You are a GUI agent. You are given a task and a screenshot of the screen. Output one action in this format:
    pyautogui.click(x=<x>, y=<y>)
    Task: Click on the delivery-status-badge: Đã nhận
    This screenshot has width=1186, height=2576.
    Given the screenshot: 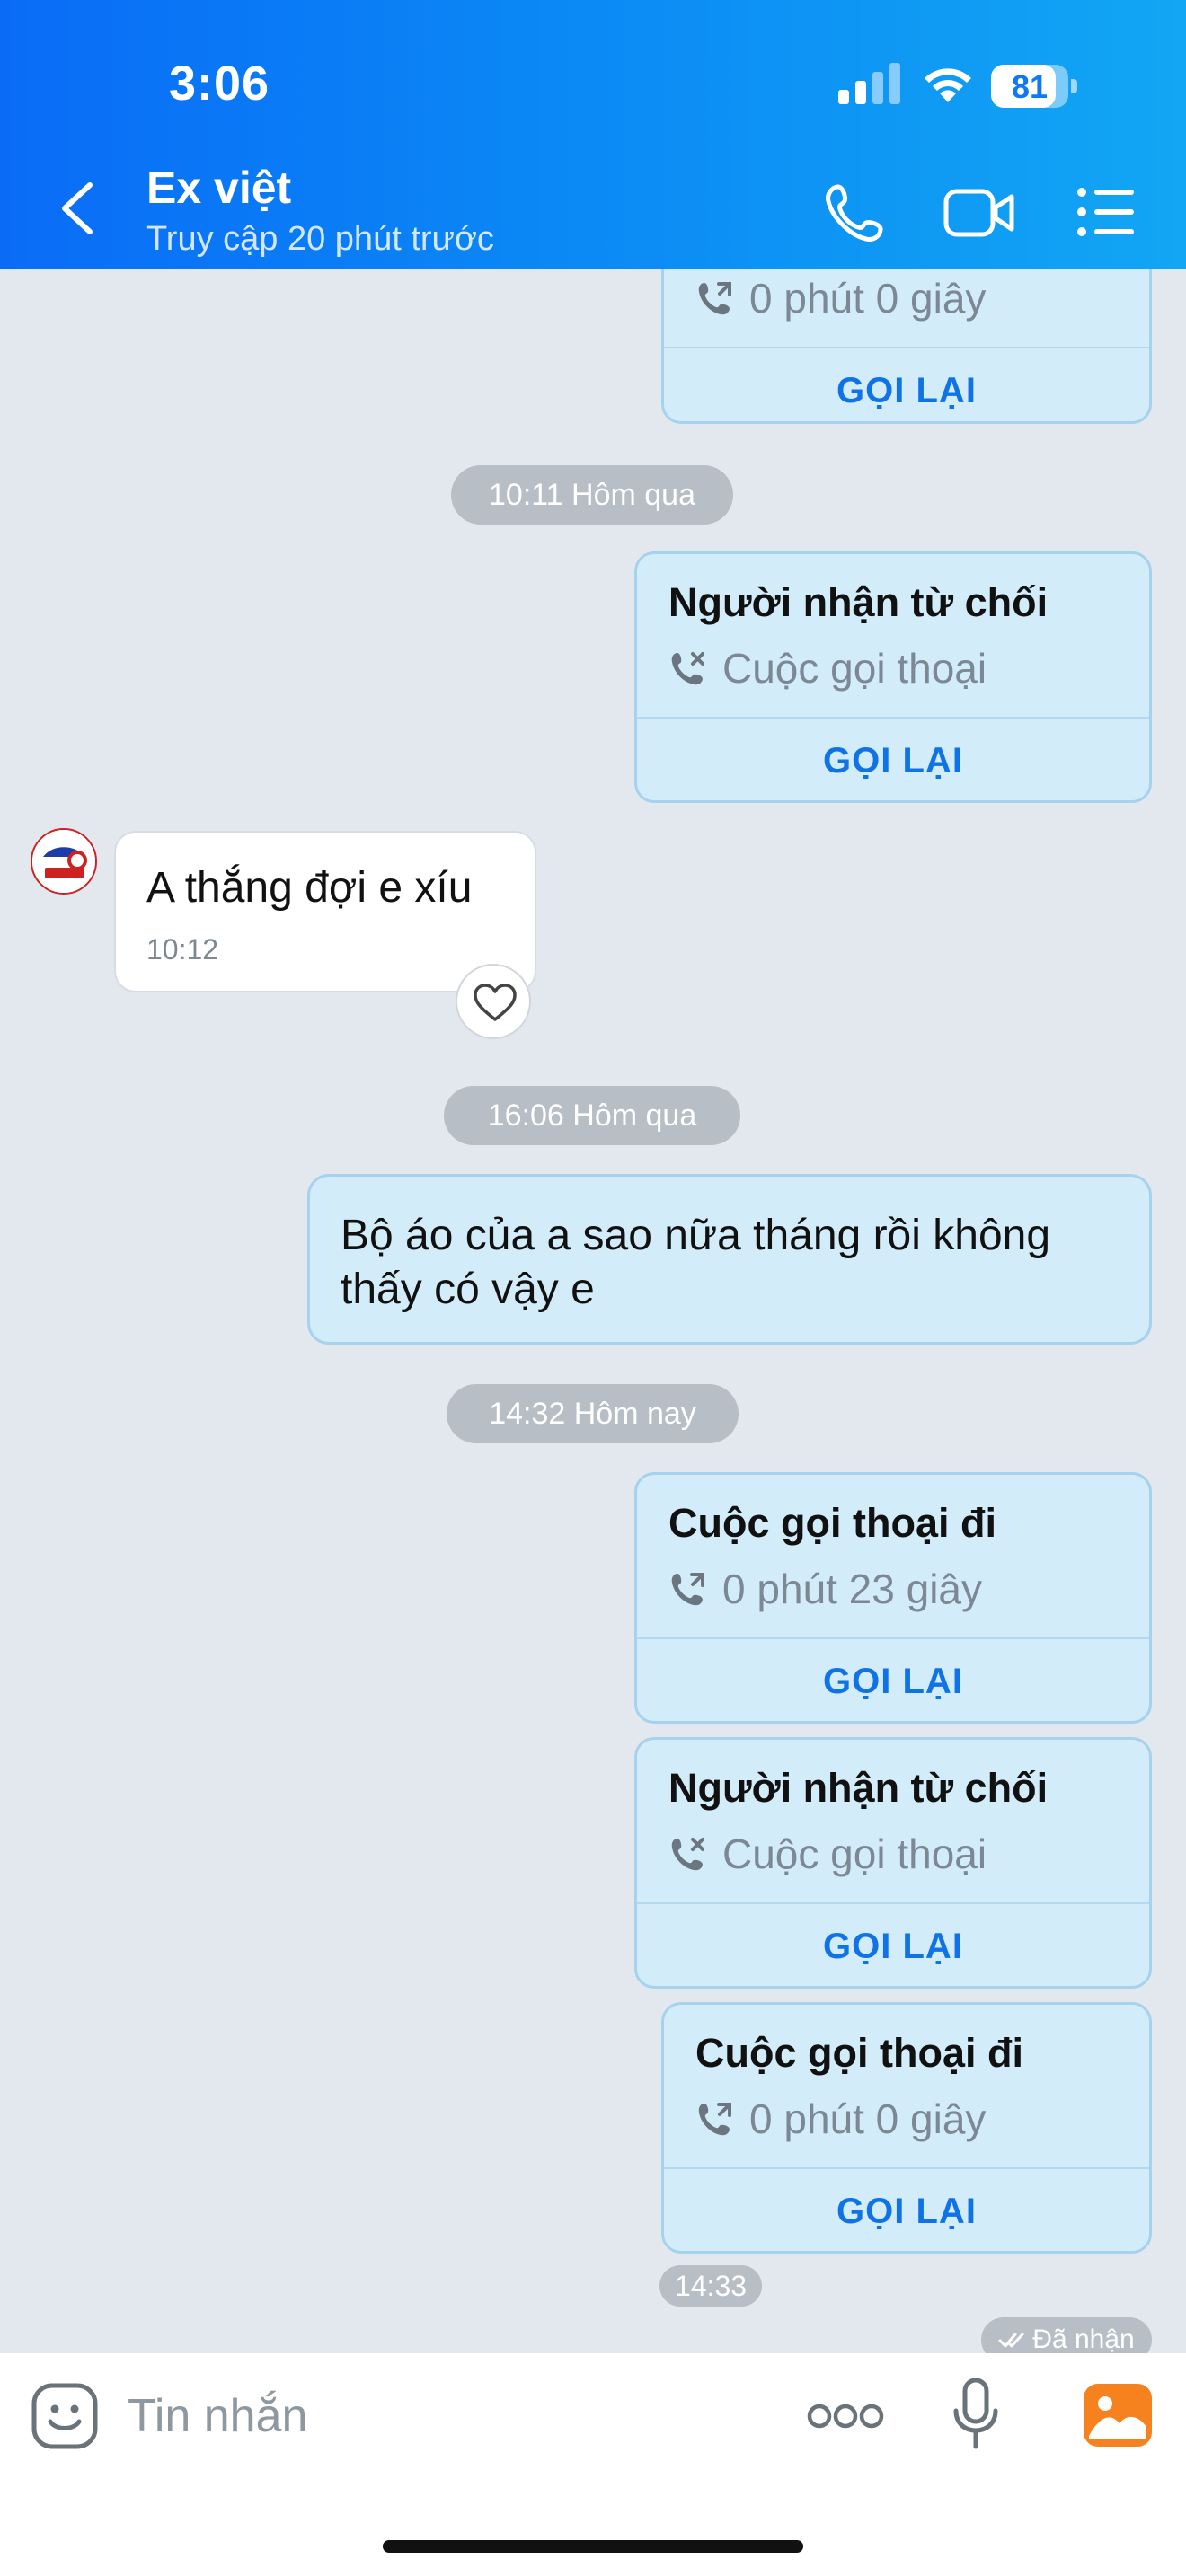 What is the action you would take?
    pyautogui.click(x=1066, y=2335)
    